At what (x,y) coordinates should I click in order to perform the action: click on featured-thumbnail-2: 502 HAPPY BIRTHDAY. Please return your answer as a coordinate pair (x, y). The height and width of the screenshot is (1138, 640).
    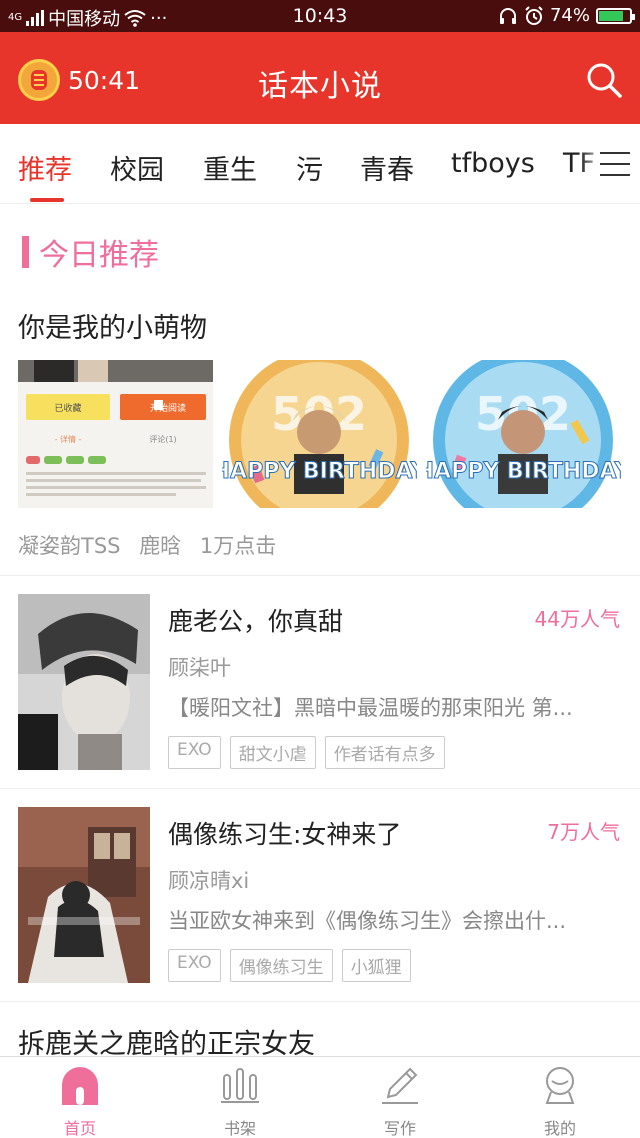
    Looking at the image, I should click on (319, 434).